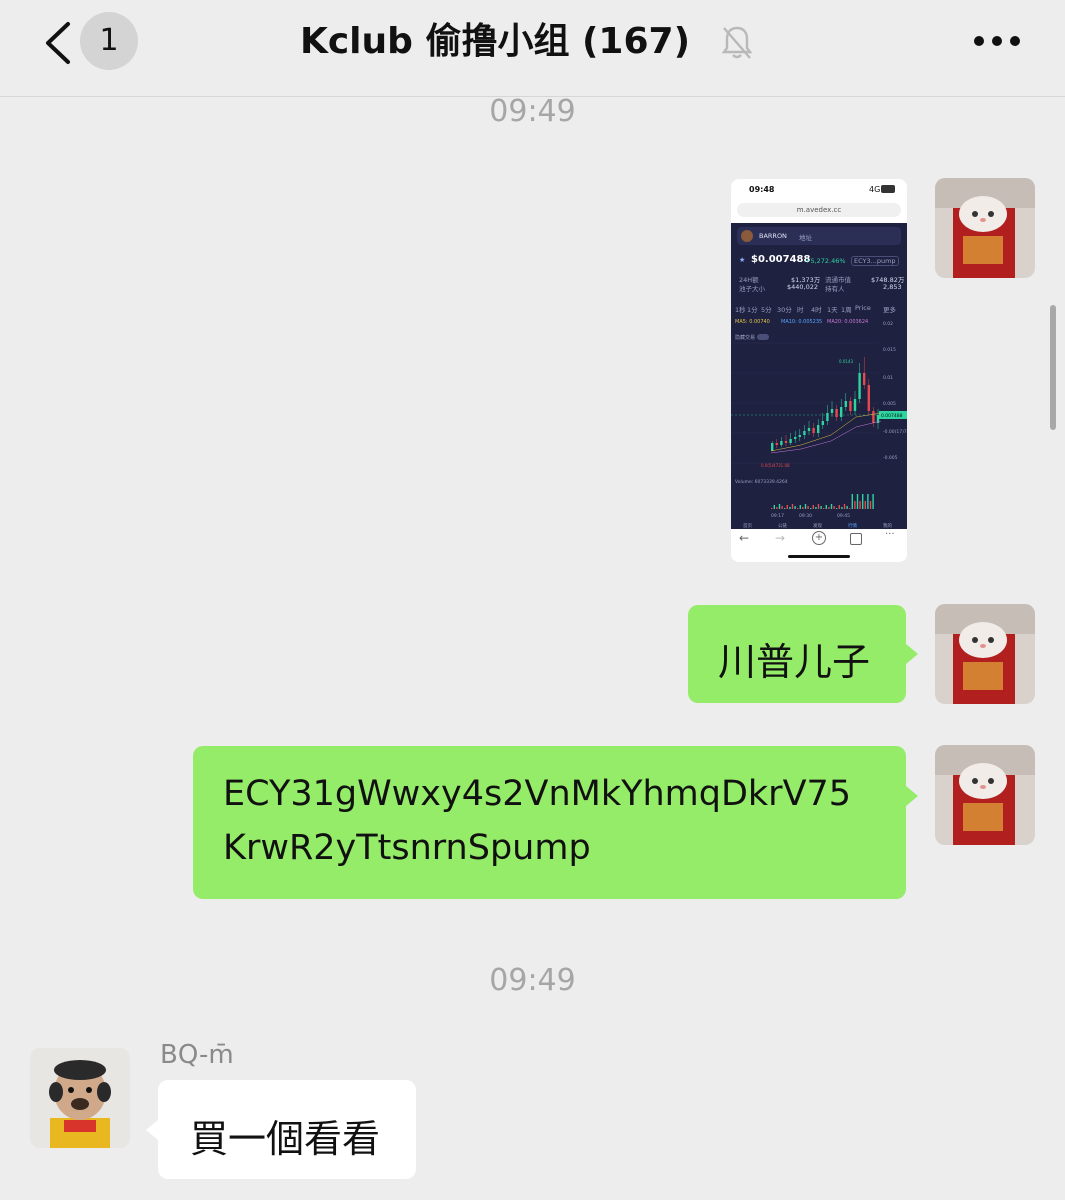  What do you see at coordinates (752, 289) in the screenshot?
I see `stat-label: 池子大小` at bounding box center [752, 289].